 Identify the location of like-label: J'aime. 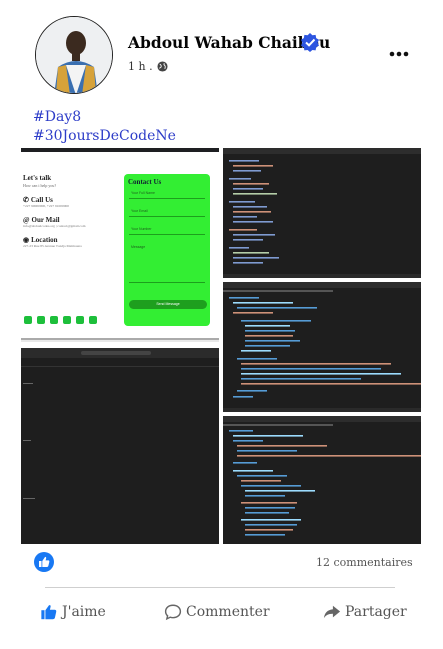
(84, 612).